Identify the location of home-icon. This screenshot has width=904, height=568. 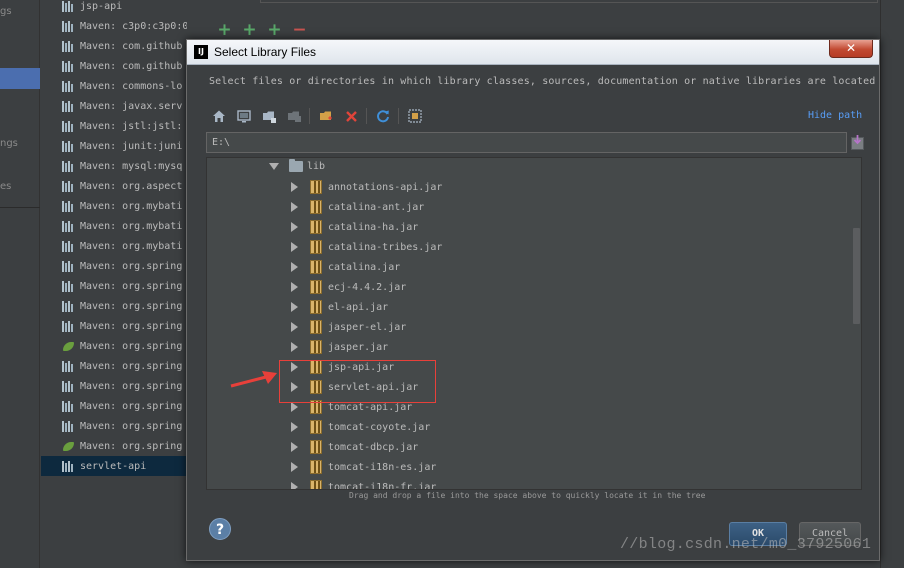
(219, 116).